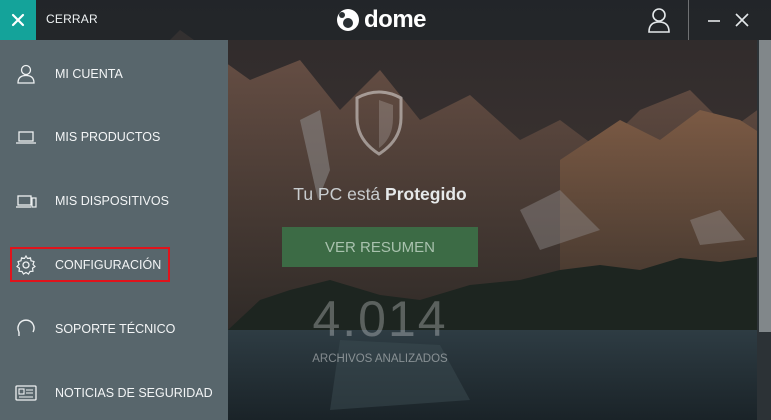 The width and height of the screenshot is (771, 420). Describe the element at coordinates (26, 137) in the screenshot. I see `laptop-icon` at that location.